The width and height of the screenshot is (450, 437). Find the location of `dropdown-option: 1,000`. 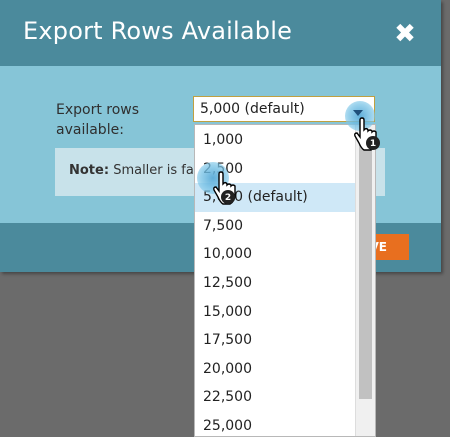

dropdown-option: 1,000 is located at coordinates (275, 140).